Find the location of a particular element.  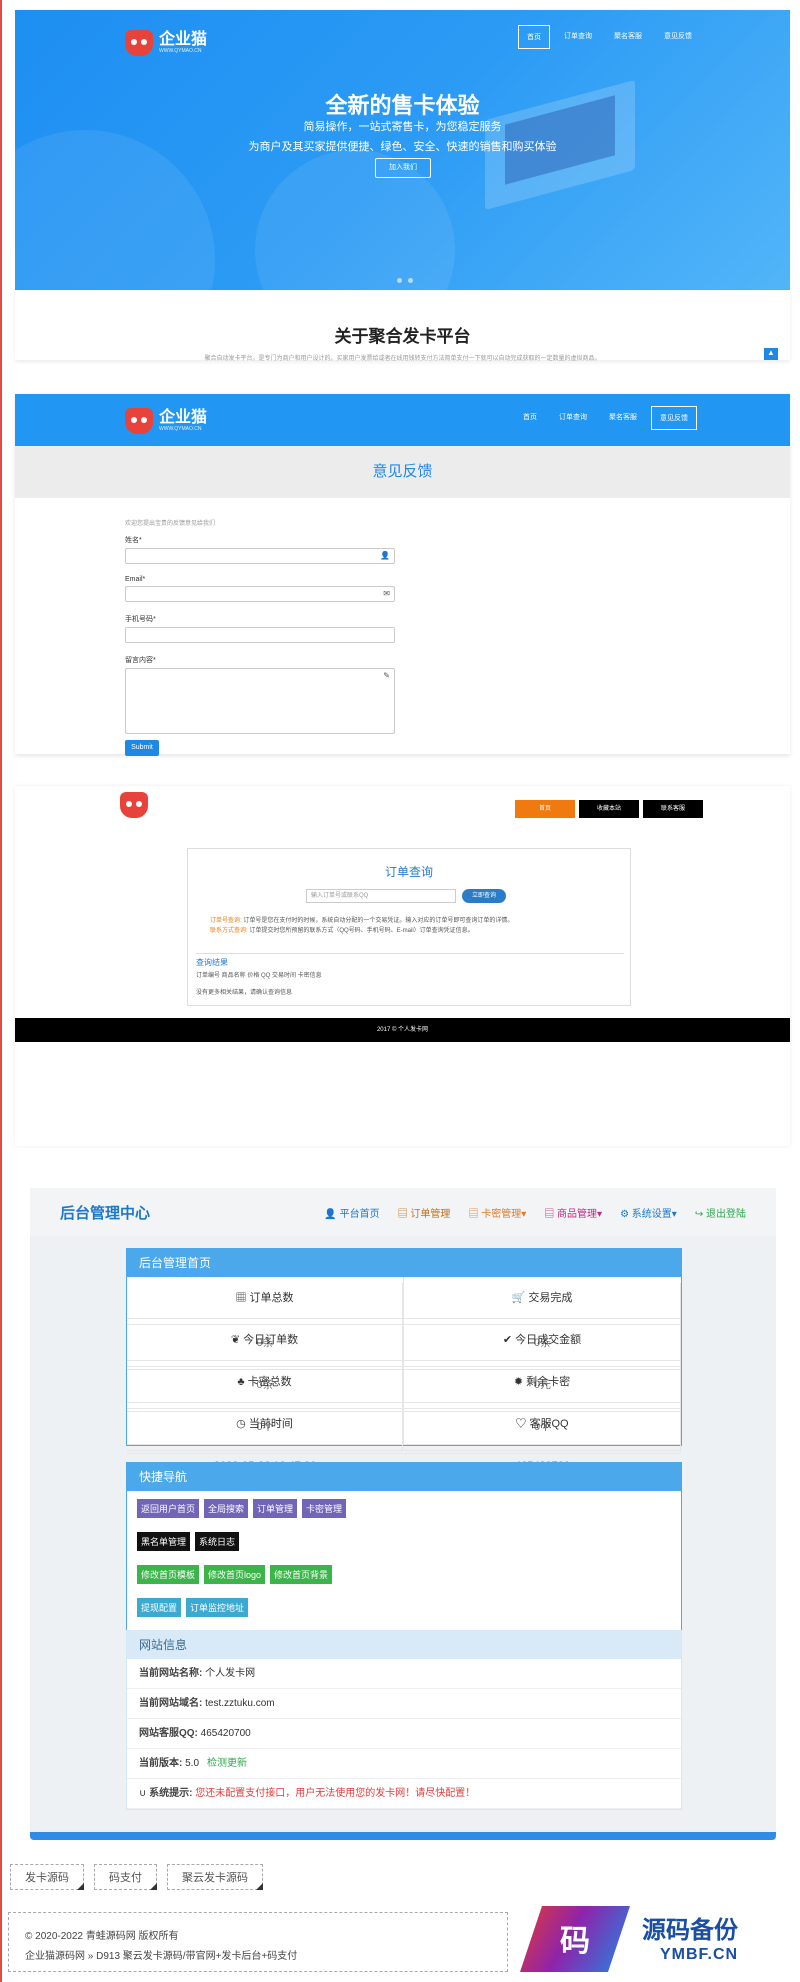

admin-menu-item: ▤ 订单管理 is located at coordinates (424, 1212).